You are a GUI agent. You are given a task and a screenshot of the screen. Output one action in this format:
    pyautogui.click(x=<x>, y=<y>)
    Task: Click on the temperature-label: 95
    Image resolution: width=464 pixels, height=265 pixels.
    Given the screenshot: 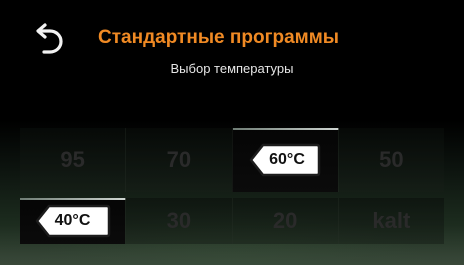 What is the action you would take?
    pyautogui.click(x=72, y=159)
    